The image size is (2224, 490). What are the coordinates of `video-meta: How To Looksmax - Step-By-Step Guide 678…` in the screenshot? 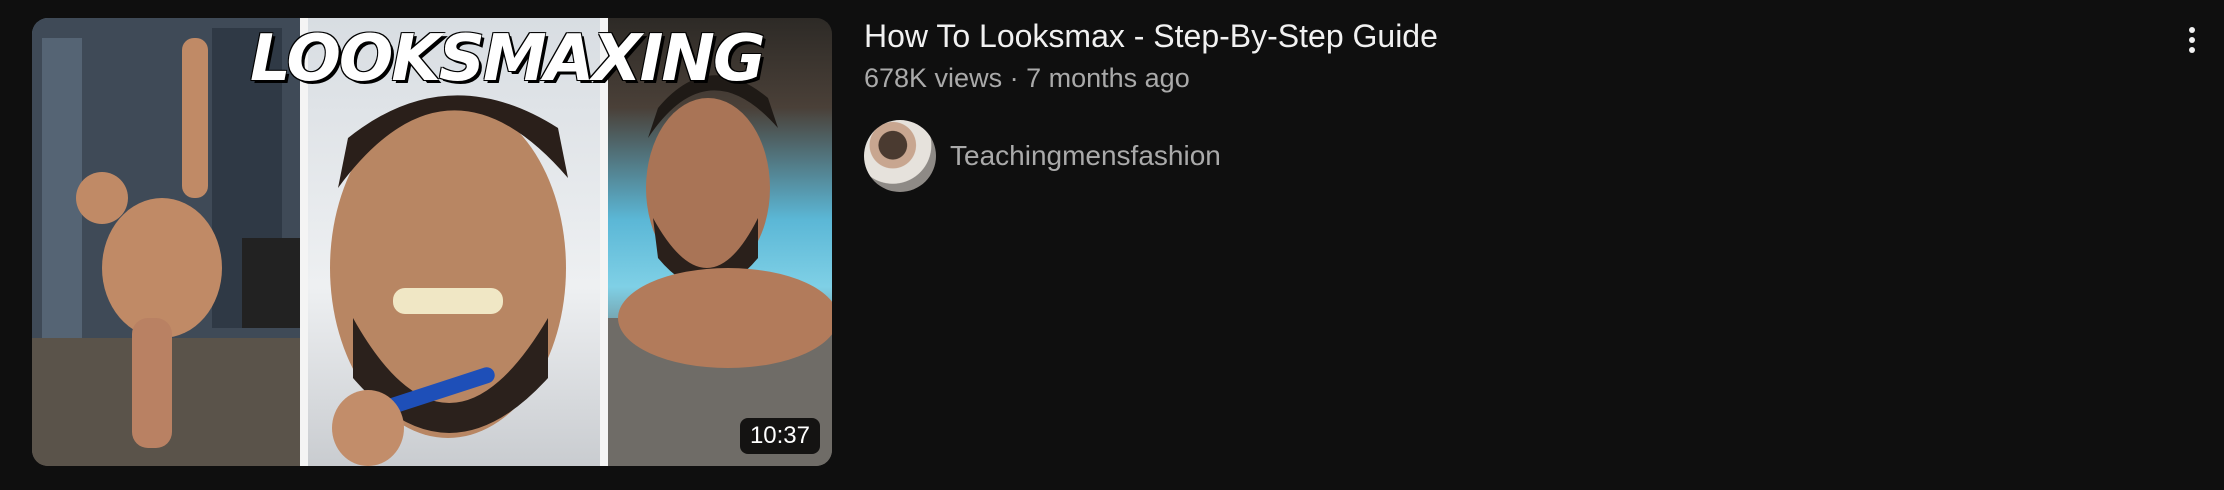 It's located at (1151, 56).